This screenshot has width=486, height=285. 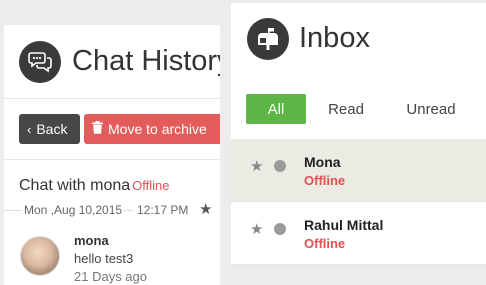 I want to click on chat-history-header: Chat History, so click(x=112, y=62).